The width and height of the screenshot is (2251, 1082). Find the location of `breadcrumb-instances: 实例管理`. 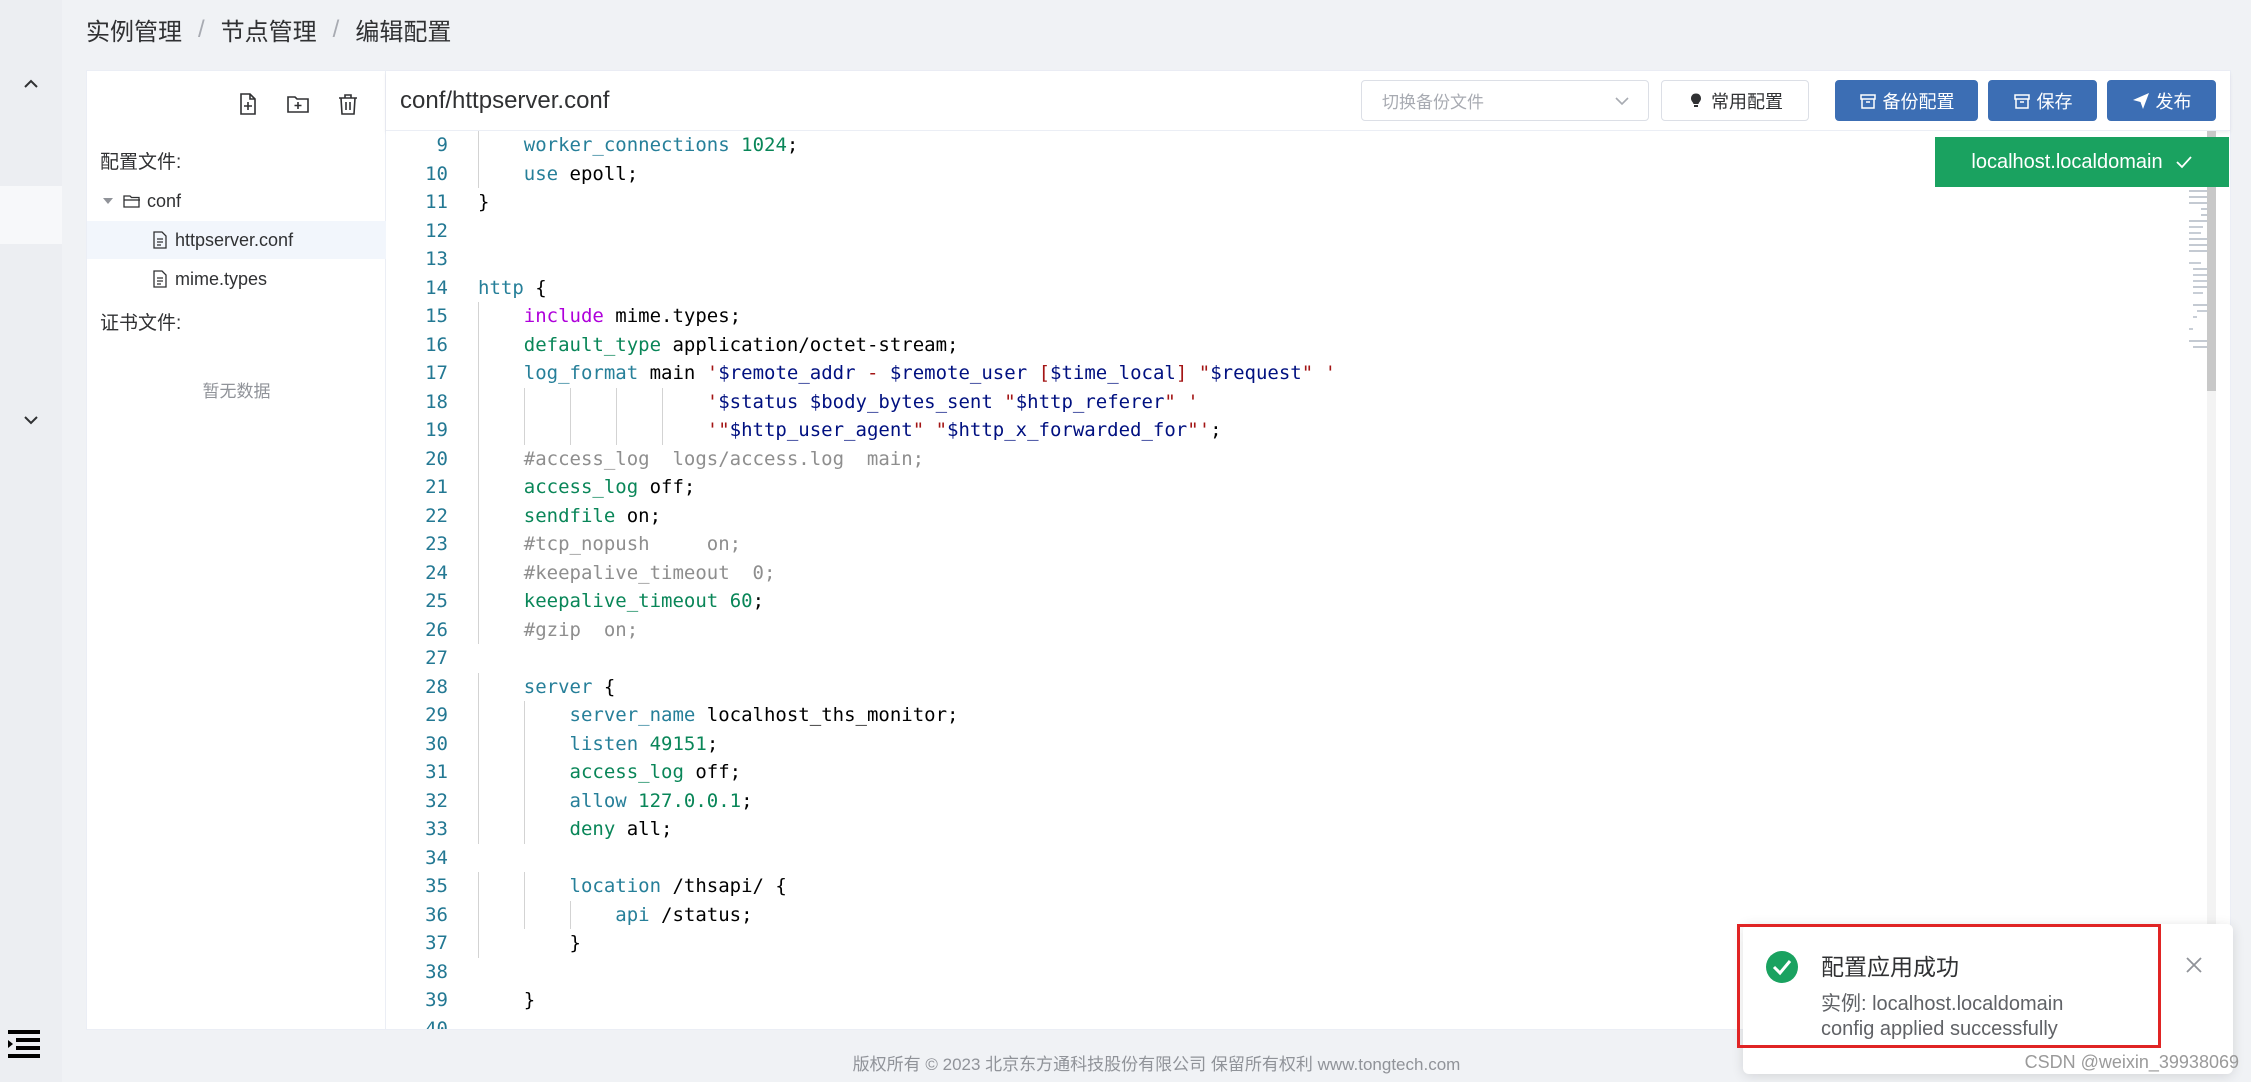

breadcrumb-instances: 实例管理 is located at coordinates (134, 29).